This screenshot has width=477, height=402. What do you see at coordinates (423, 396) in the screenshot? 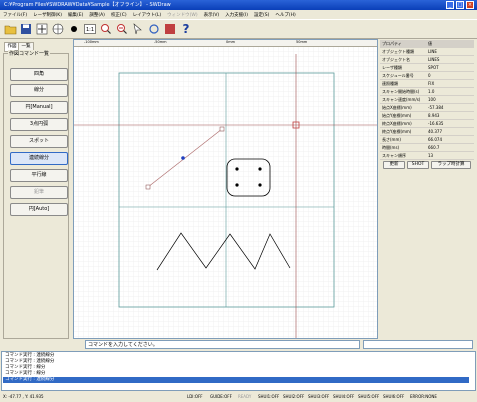
I see `status-item: ERROR:NONE` at bounding box center [423, 396].